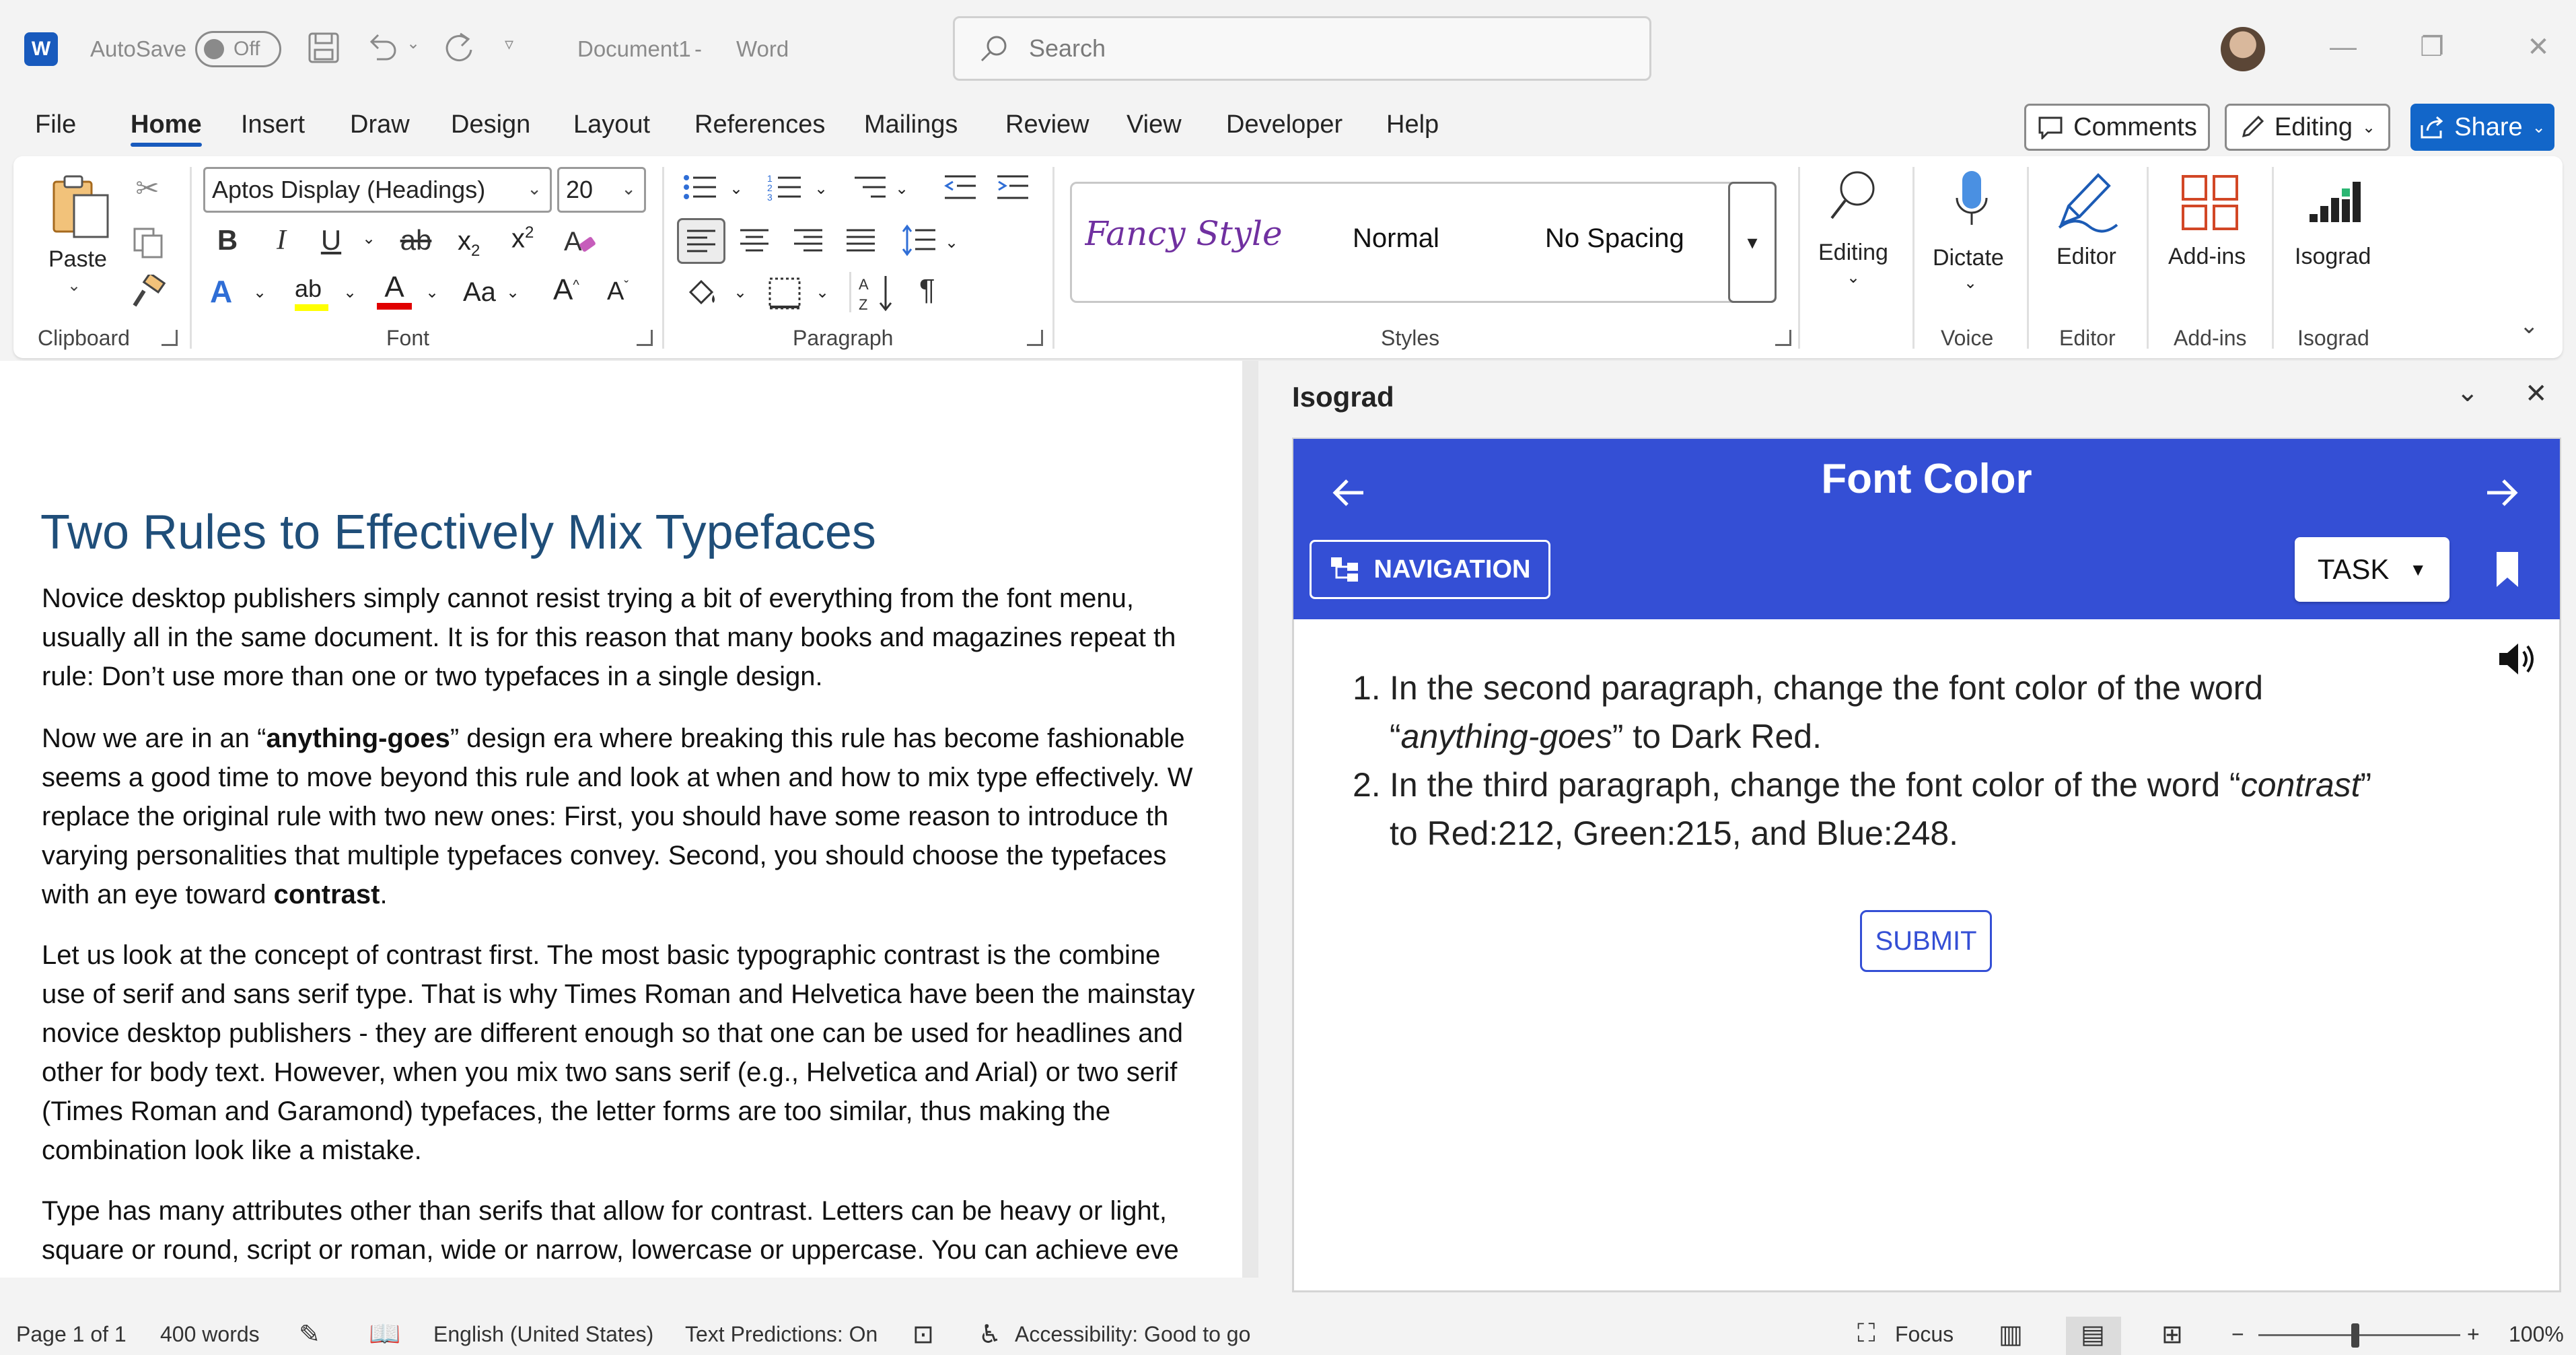 This screenshot has height=1355, width=2576. What do you see at coordinates (148, 292) in the screenshot?
I see `format-painter-icon` at bounding box center [148, 292].